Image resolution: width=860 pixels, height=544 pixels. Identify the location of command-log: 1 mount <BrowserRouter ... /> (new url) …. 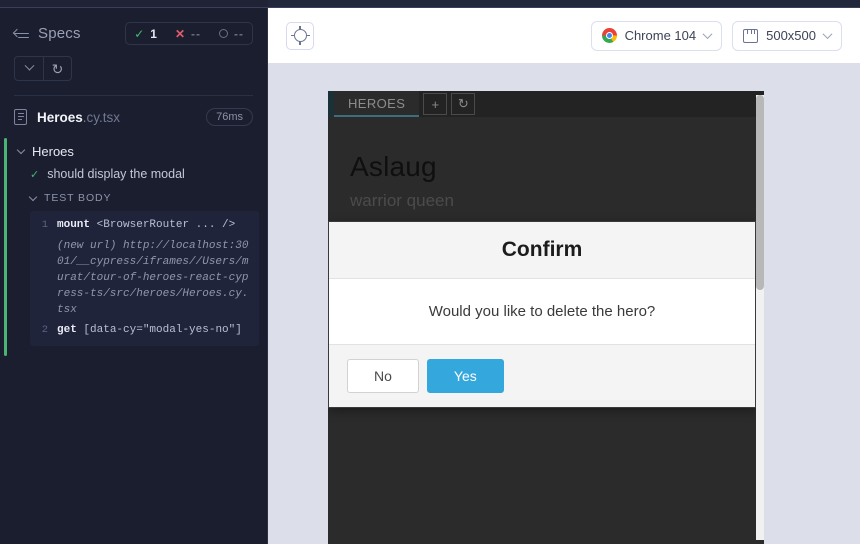
(144, 279).